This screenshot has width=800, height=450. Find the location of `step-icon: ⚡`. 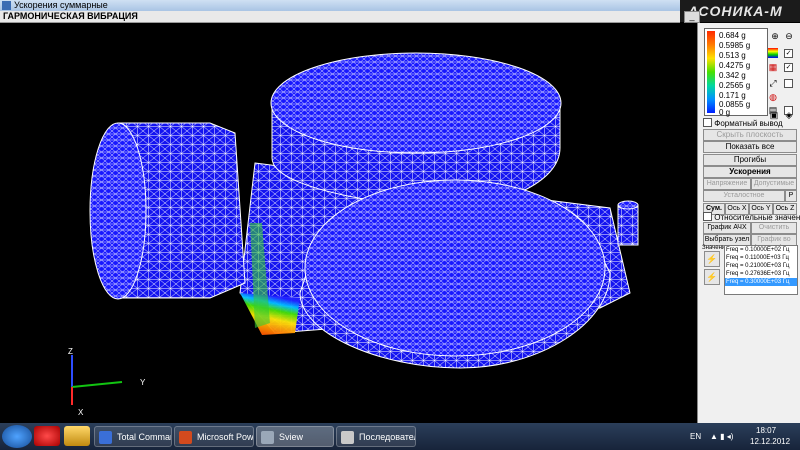

step-icon: ⚡ is located at coordinates (712, 277).